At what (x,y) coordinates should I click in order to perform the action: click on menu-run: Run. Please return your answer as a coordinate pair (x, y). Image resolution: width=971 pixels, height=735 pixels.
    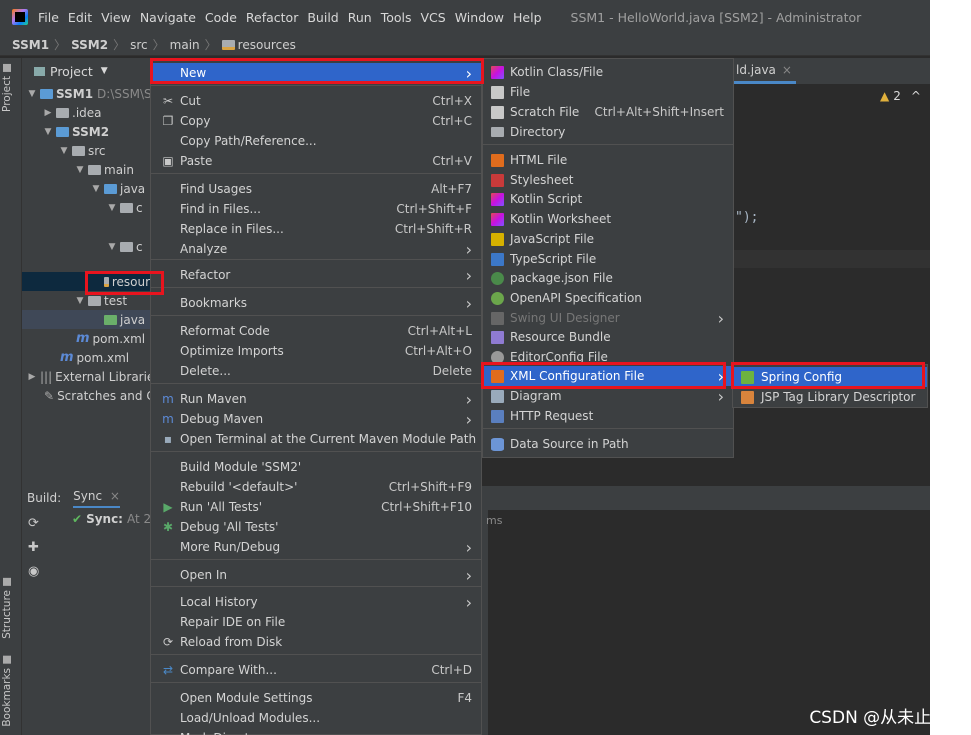
    Looking at the image, I should click on (360, 17).